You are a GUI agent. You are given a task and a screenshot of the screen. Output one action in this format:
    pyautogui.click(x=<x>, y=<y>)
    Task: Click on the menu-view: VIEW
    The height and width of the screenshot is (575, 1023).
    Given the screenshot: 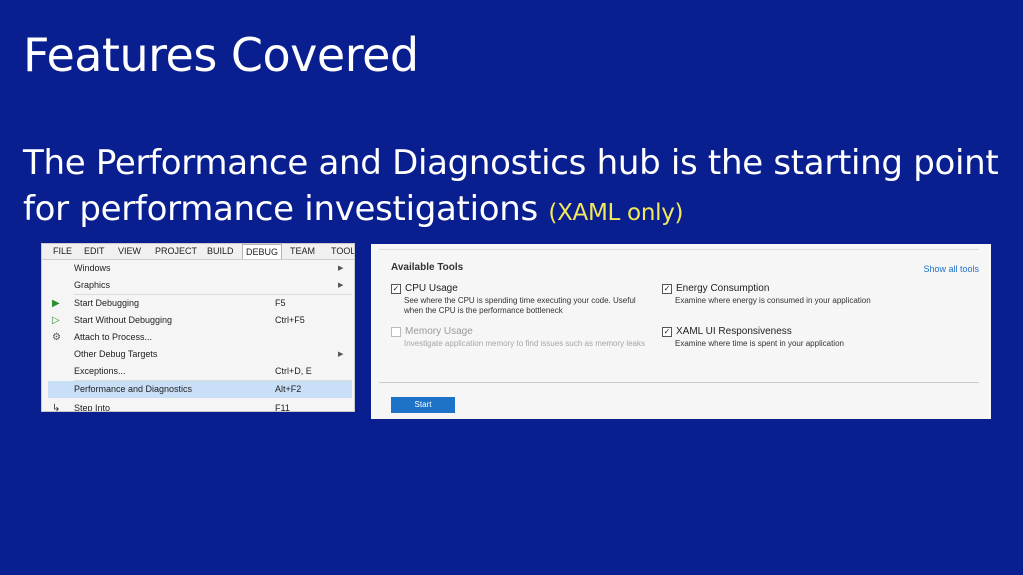 What is the action you would take?
    pyautogui.click(x=129, y=251)
    